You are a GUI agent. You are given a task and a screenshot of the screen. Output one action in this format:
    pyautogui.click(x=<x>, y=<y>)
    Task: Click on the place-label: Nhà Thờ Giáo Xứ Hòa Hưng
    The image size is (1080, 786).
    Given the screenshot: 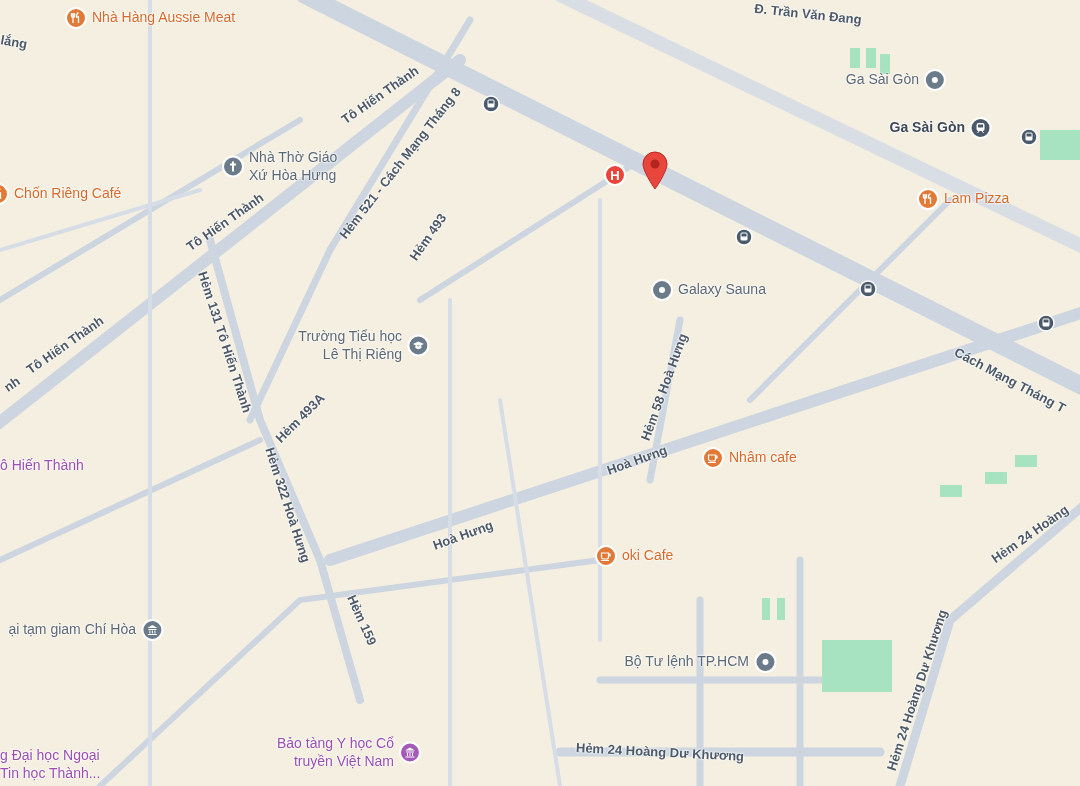 What is the action you would take?
    pyautogui.click(x=293, y=166)
    